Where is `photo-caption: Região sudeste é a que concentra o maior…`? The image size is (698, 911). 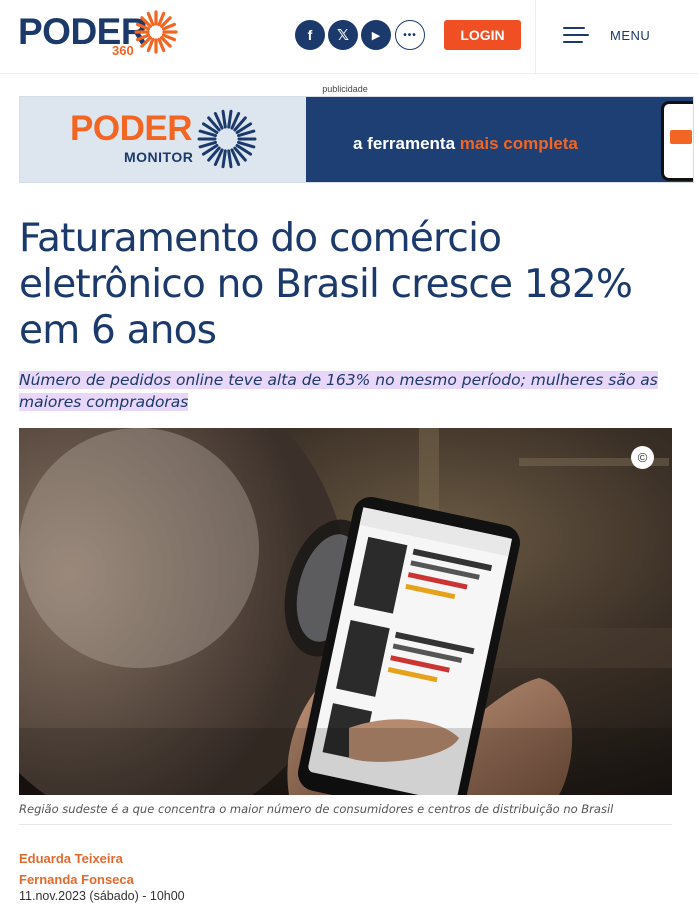 photo-caption: Região sudeste é a que concentra o maior… is located at coordinates (316, 809).